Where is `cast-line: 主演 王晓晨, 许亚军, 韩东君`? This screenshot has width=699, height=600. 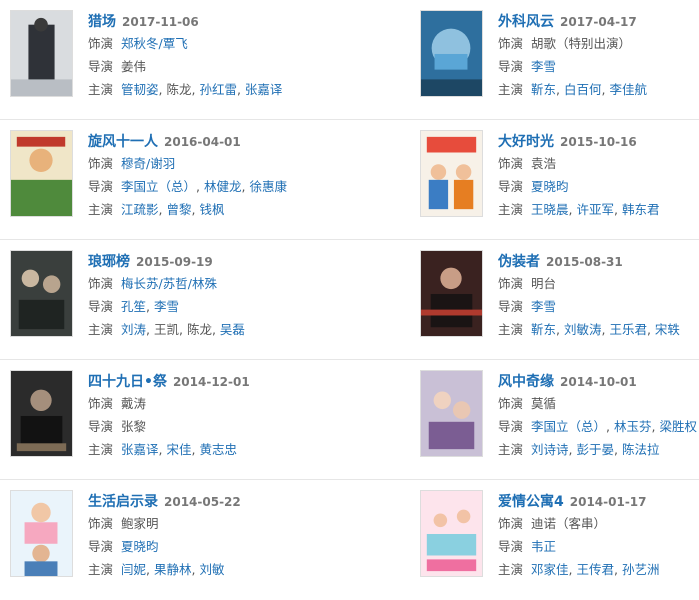 cast-line: 主演 王晓晨, 许亚军, 韩东君 is located at coordinates (578, 209).